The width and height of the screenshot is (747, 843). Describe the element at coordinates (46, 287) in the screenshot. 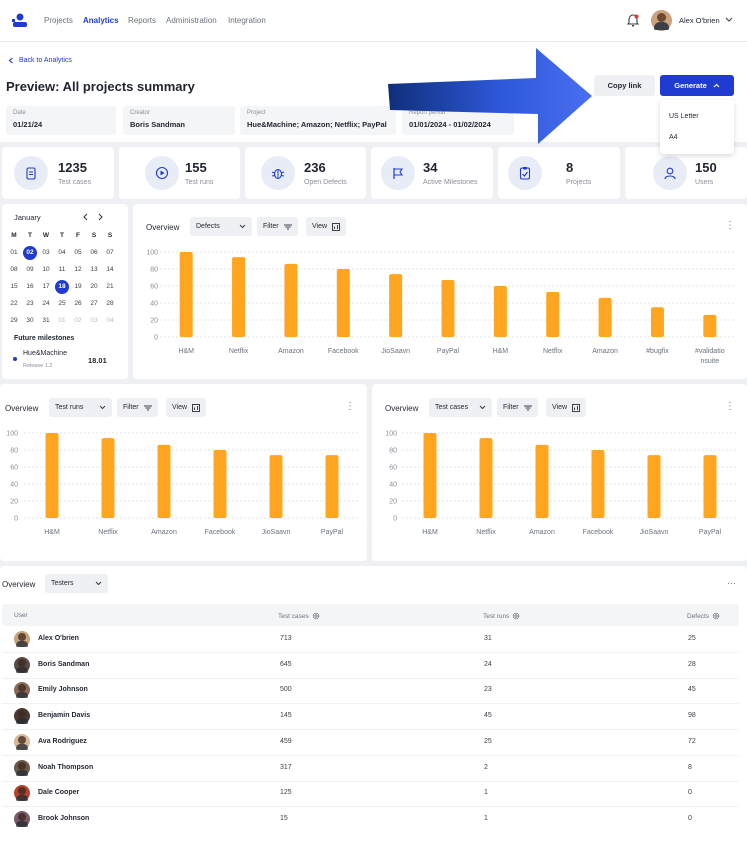

I see `calendar-day: 17` at that location.